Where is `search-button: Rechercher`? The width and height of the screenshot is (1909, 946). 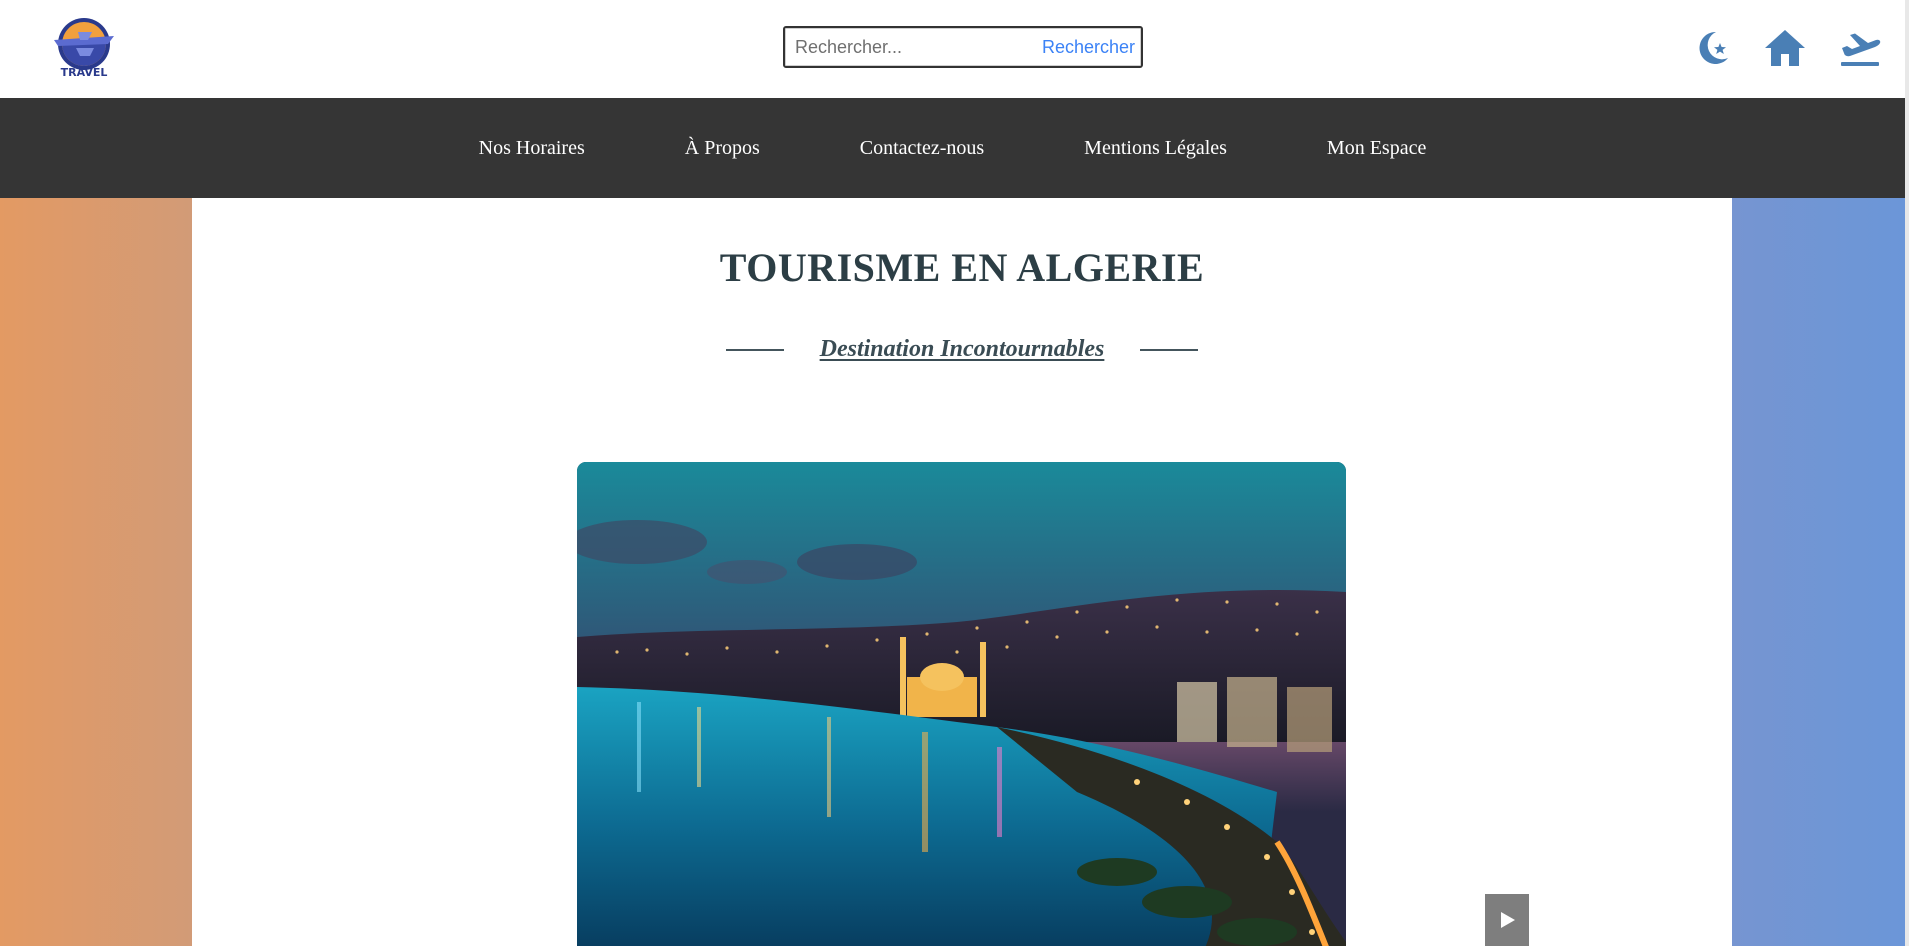
search-button: Rechercher is located at coordinates (1088, 47).